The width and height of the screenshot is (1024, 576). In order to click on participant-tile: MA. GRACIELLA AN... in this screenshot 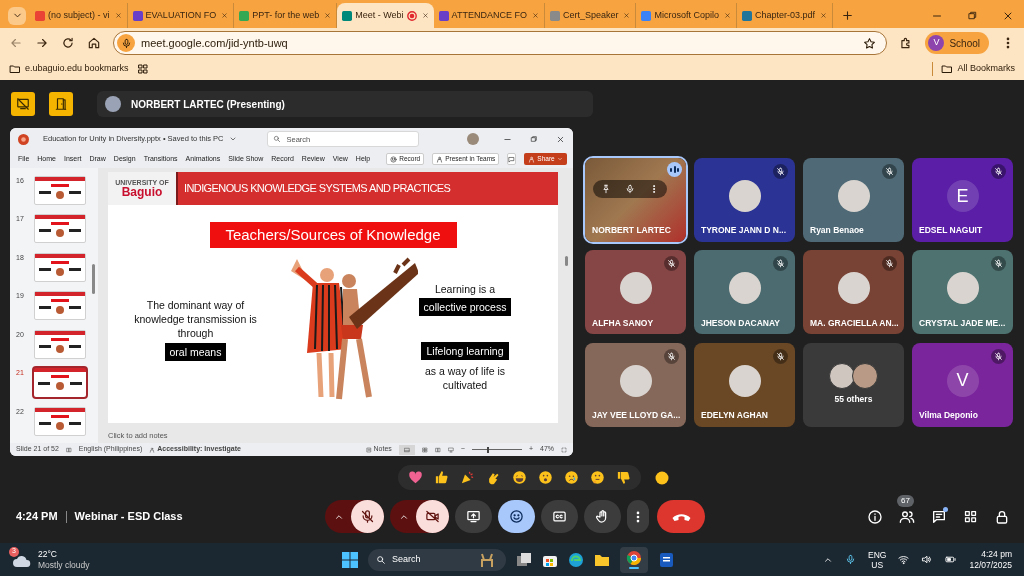, I will do `click(853, 292)`.